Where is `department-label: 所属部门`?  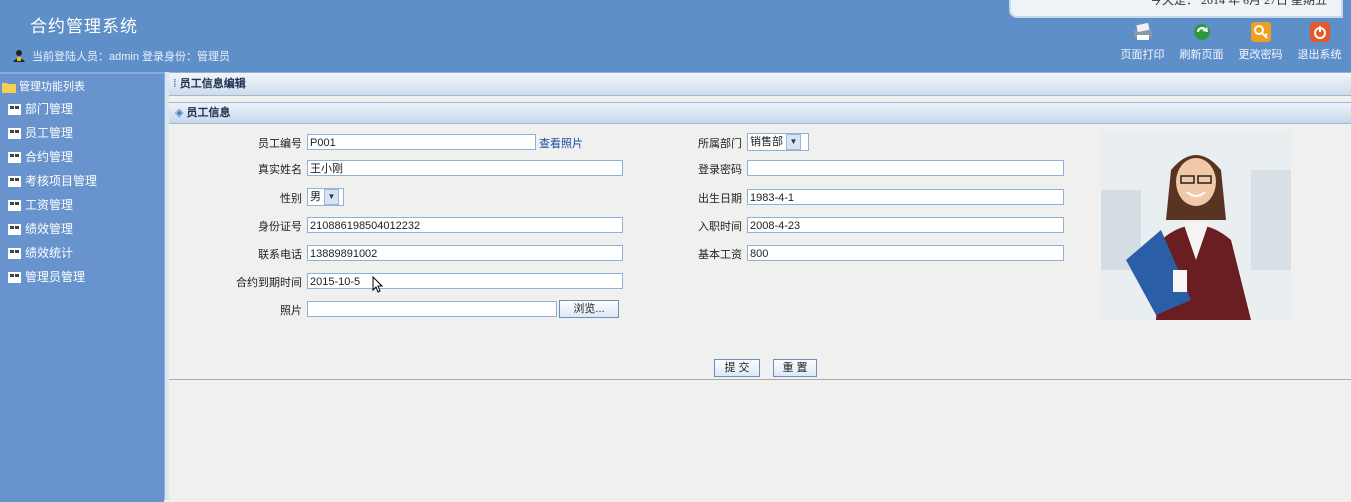
department-label: 所属部门 is located at coordinates (720, 144).